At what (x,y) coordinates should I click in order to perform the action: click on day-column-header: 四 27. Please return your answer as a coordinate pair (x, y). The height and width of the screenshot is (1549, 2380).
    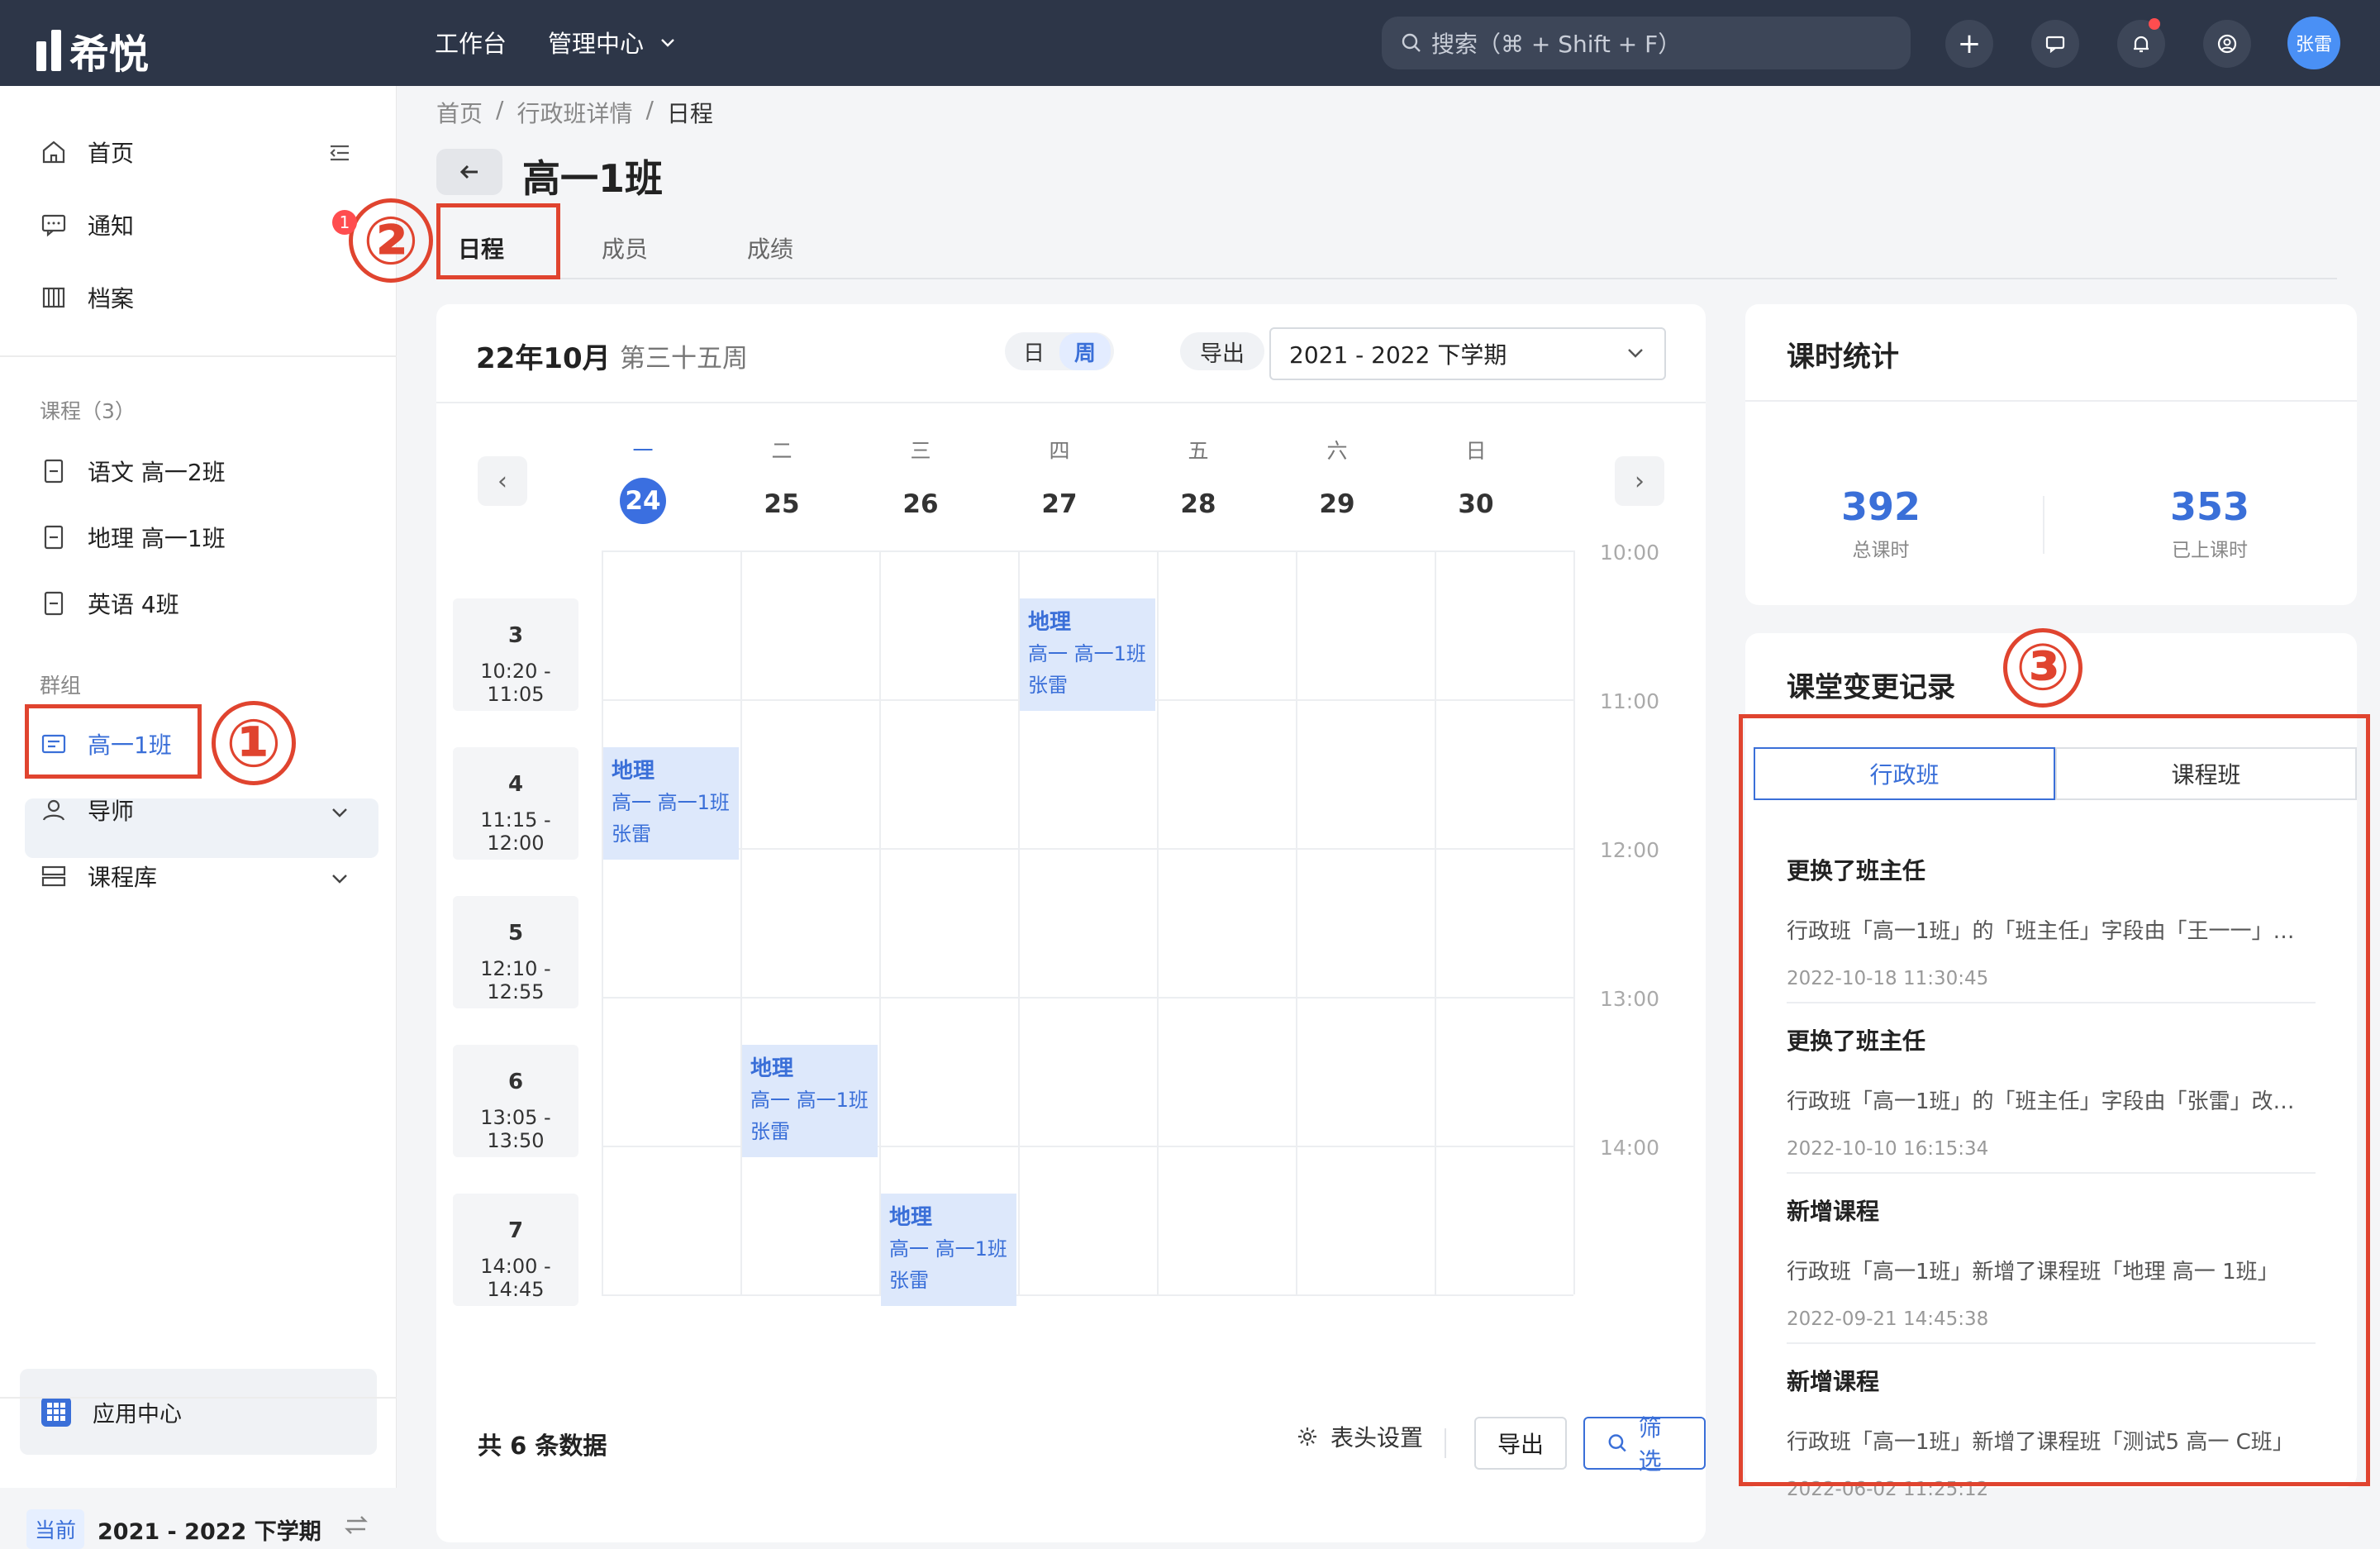
    Looking at the image, I should click on (1059, 477).